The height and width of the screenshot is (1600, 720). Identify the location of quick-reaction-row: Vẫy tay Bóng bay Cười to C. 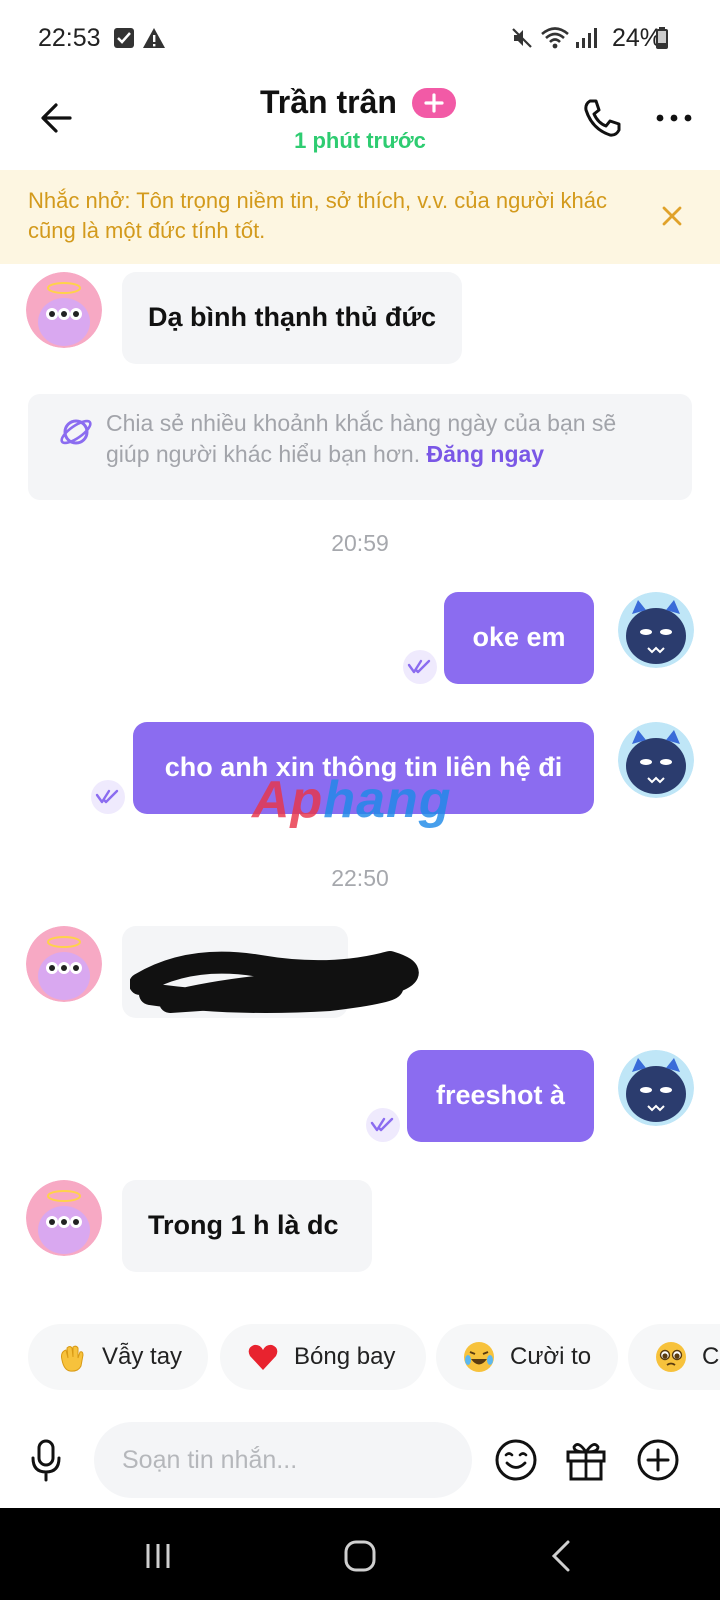
(360, 1357).